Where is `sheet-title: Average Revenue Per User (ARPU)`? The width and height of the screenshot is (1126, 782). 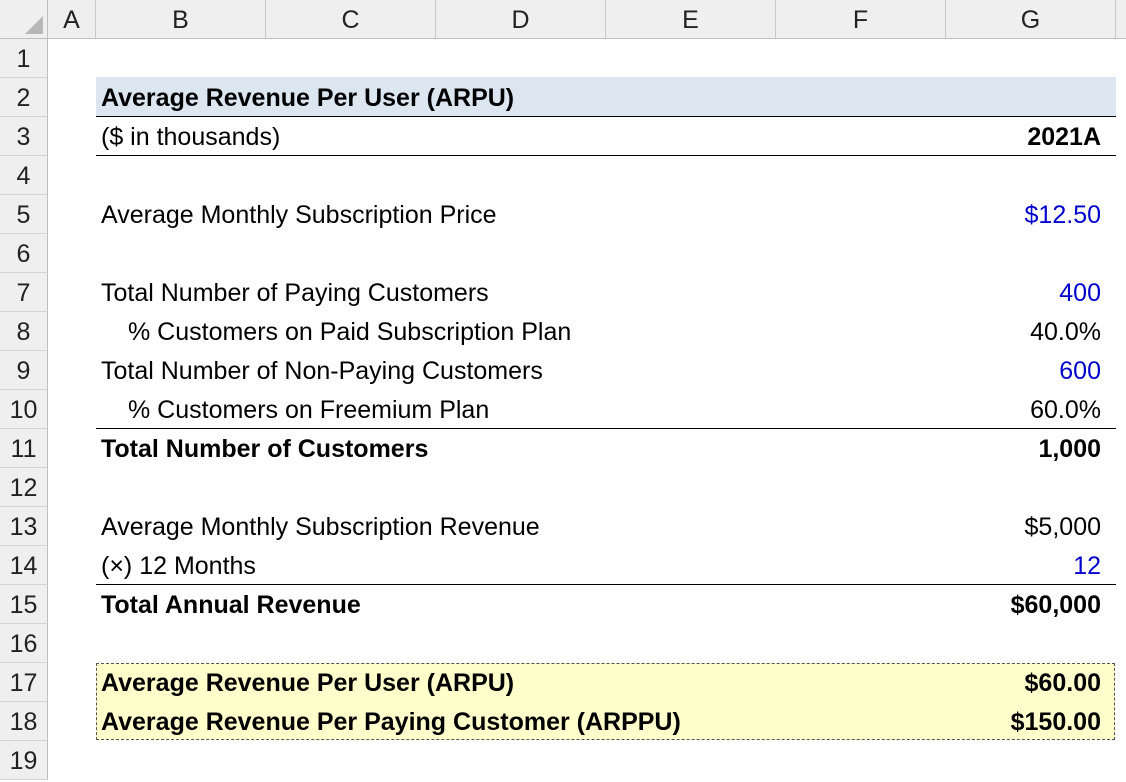 sheet-title: Average Revenue Per User (ARPU) is located at coordinates (307, 97).